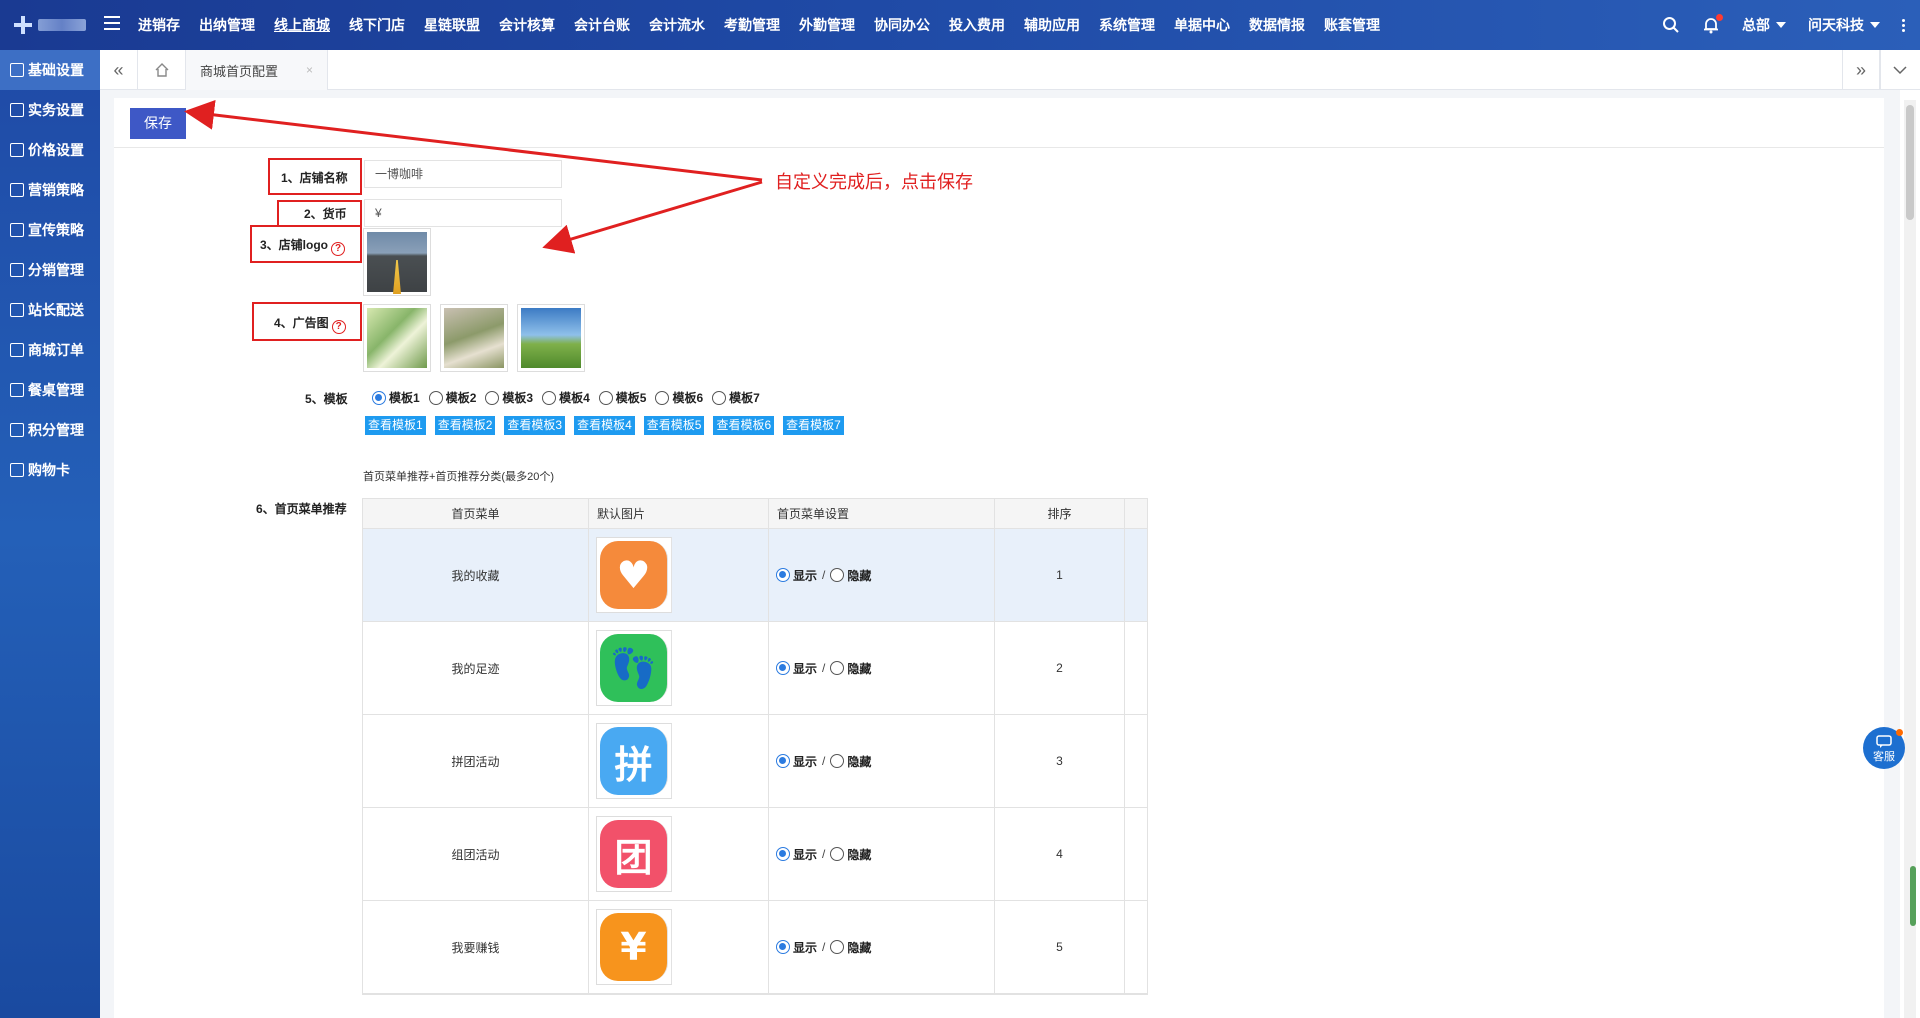  I want to click on table-row: 拼团活动拼 显示 / 隐藏 3, so click(755, 761).